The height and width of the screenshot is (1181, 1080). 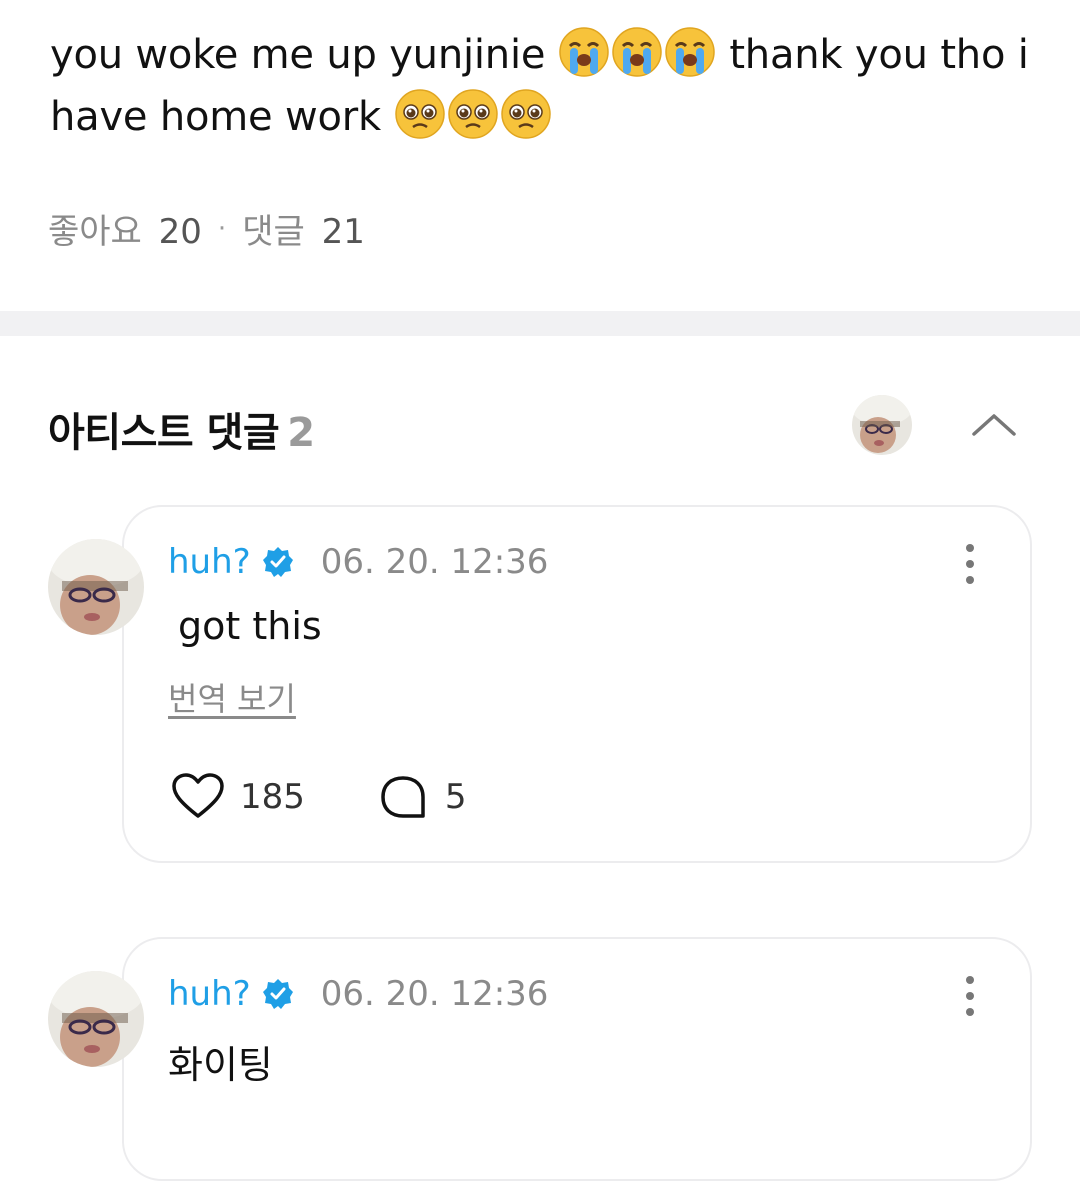 What do you see at coordinates (220, 1065) in the screenshot?
I see `comment-body: 화이팅` at bounding box center [220, 1065].